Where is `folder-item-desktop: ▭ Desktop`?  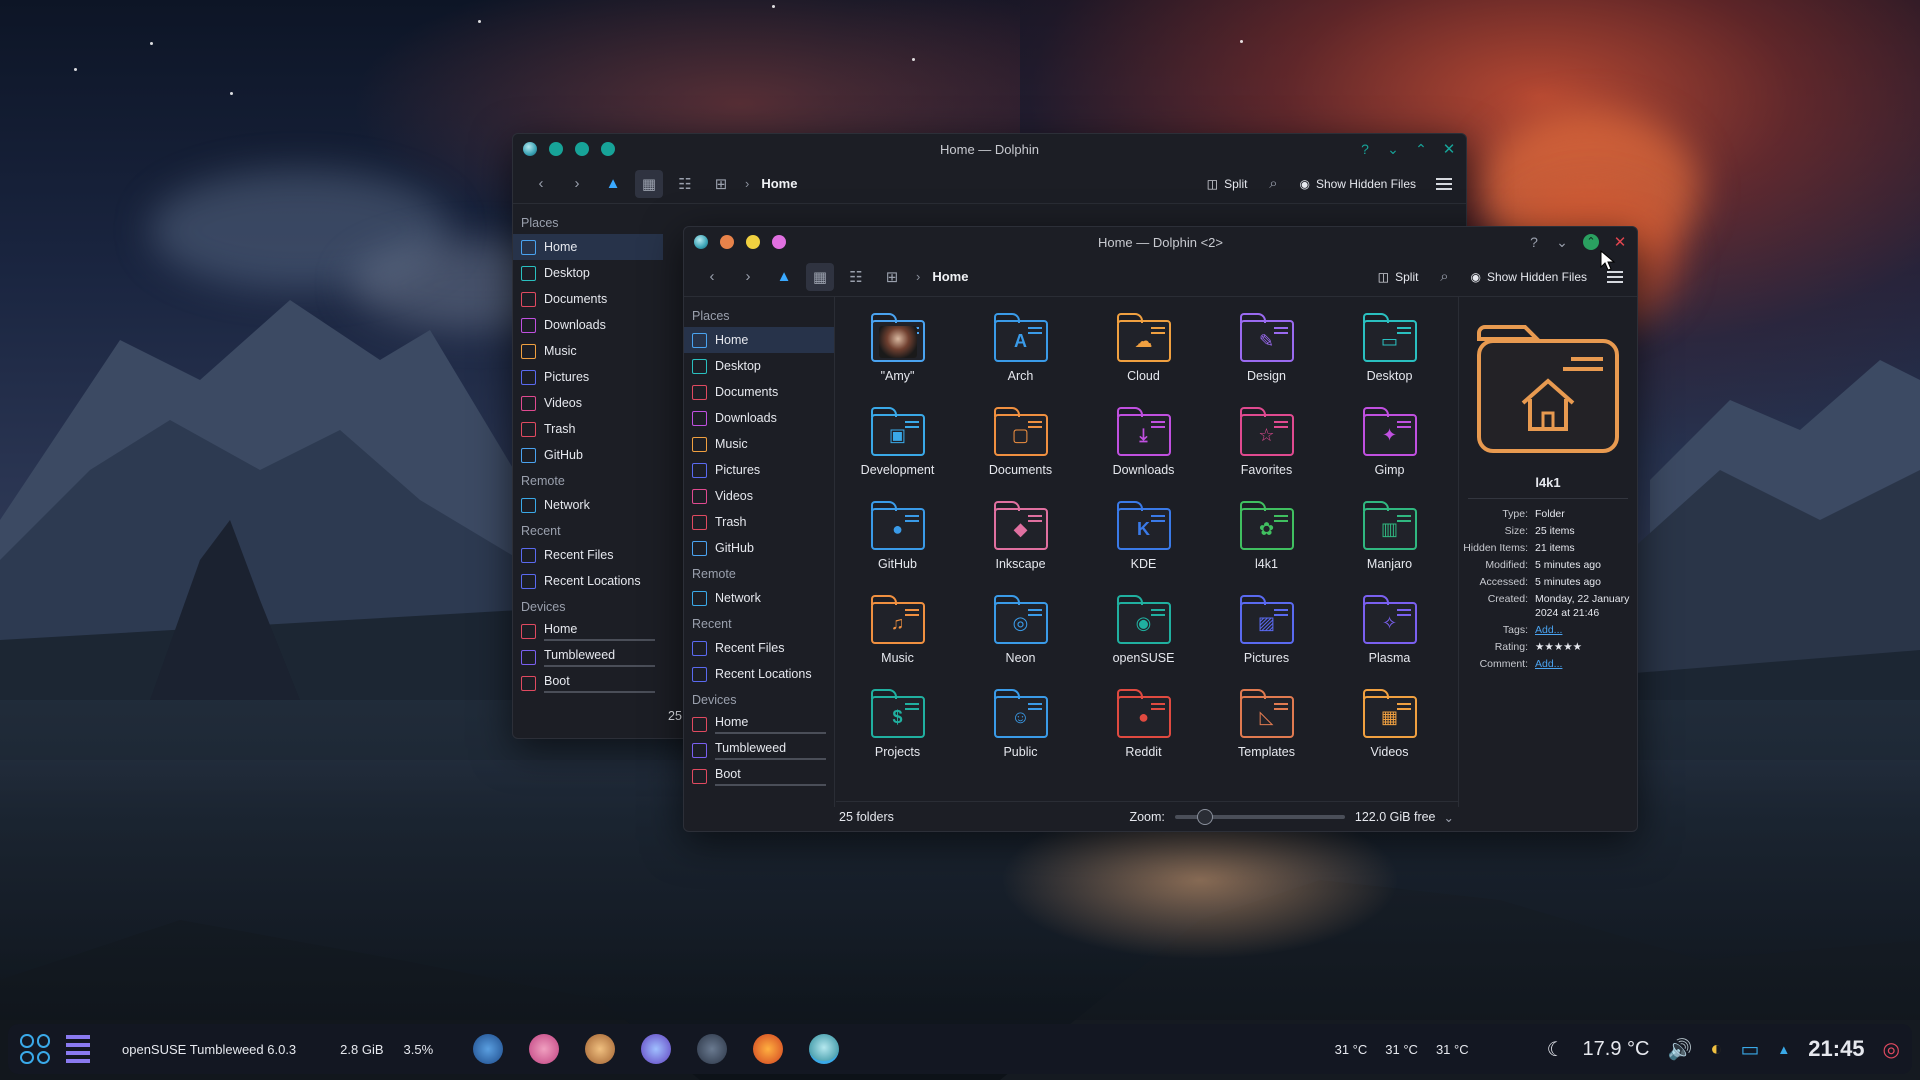 folder-item-desktop: ▭ Desktop is located at coordinates (1389, 350).